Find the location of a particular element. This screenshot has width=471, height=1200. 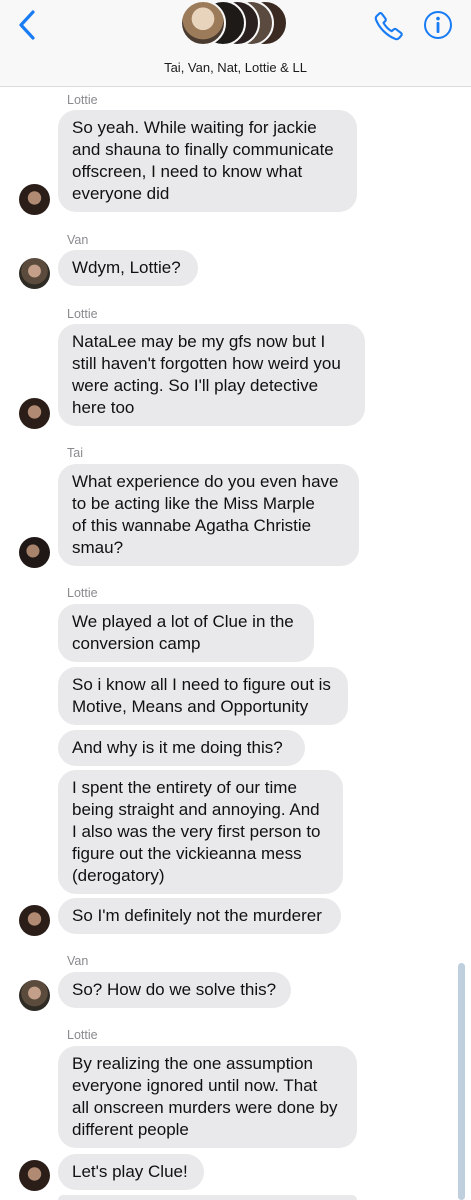

message-bubble: So? How do we solve this? is located at coordinates (174, 990).